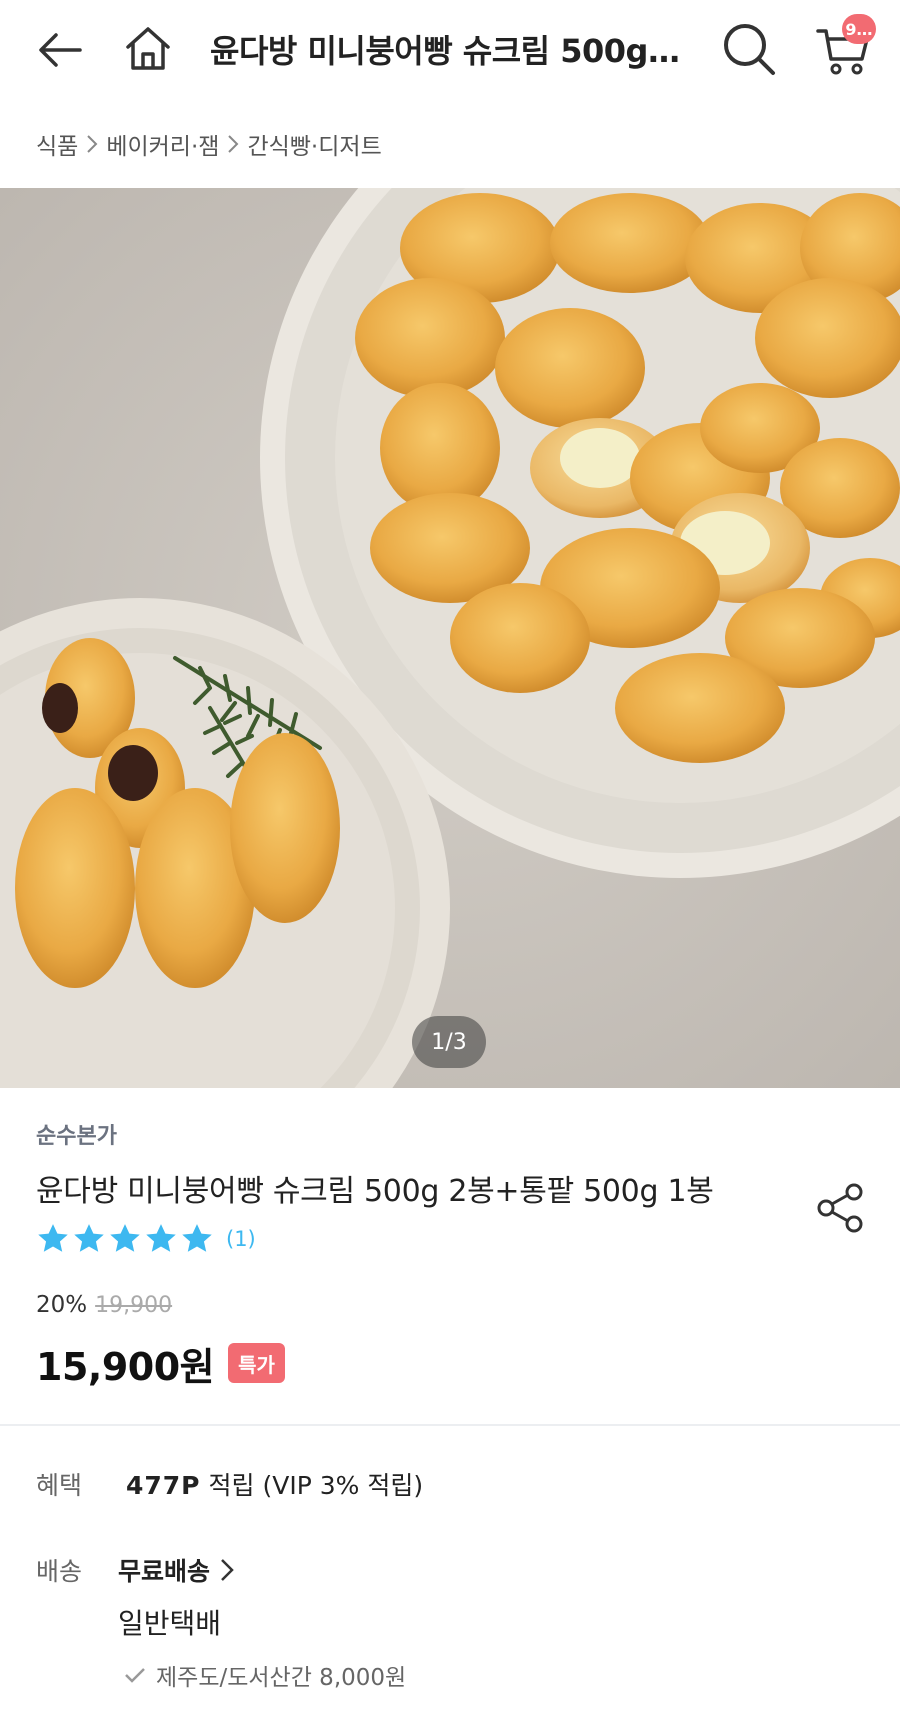  Describe the element at coordinates (59, 1485) in the screenshot. I see `benefit-label: 혜택` at that location.